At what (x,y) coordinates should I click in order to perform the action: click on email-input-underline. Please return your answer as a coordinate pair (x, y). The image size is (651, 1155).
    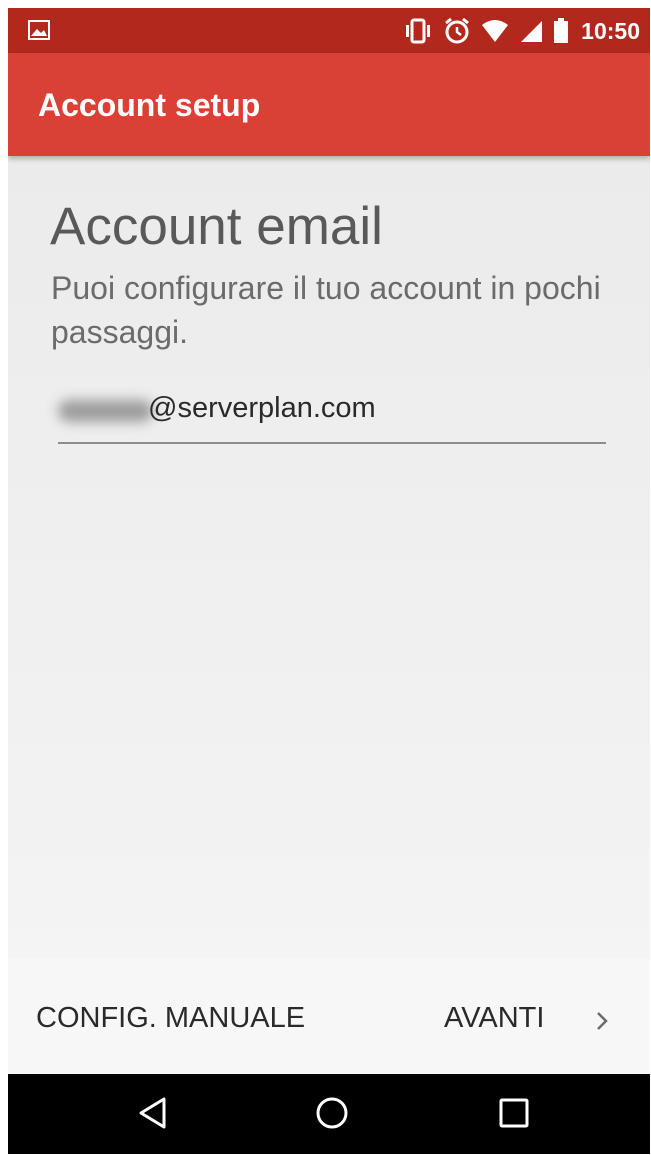
    Looking at the image, I should click on (332, 443).